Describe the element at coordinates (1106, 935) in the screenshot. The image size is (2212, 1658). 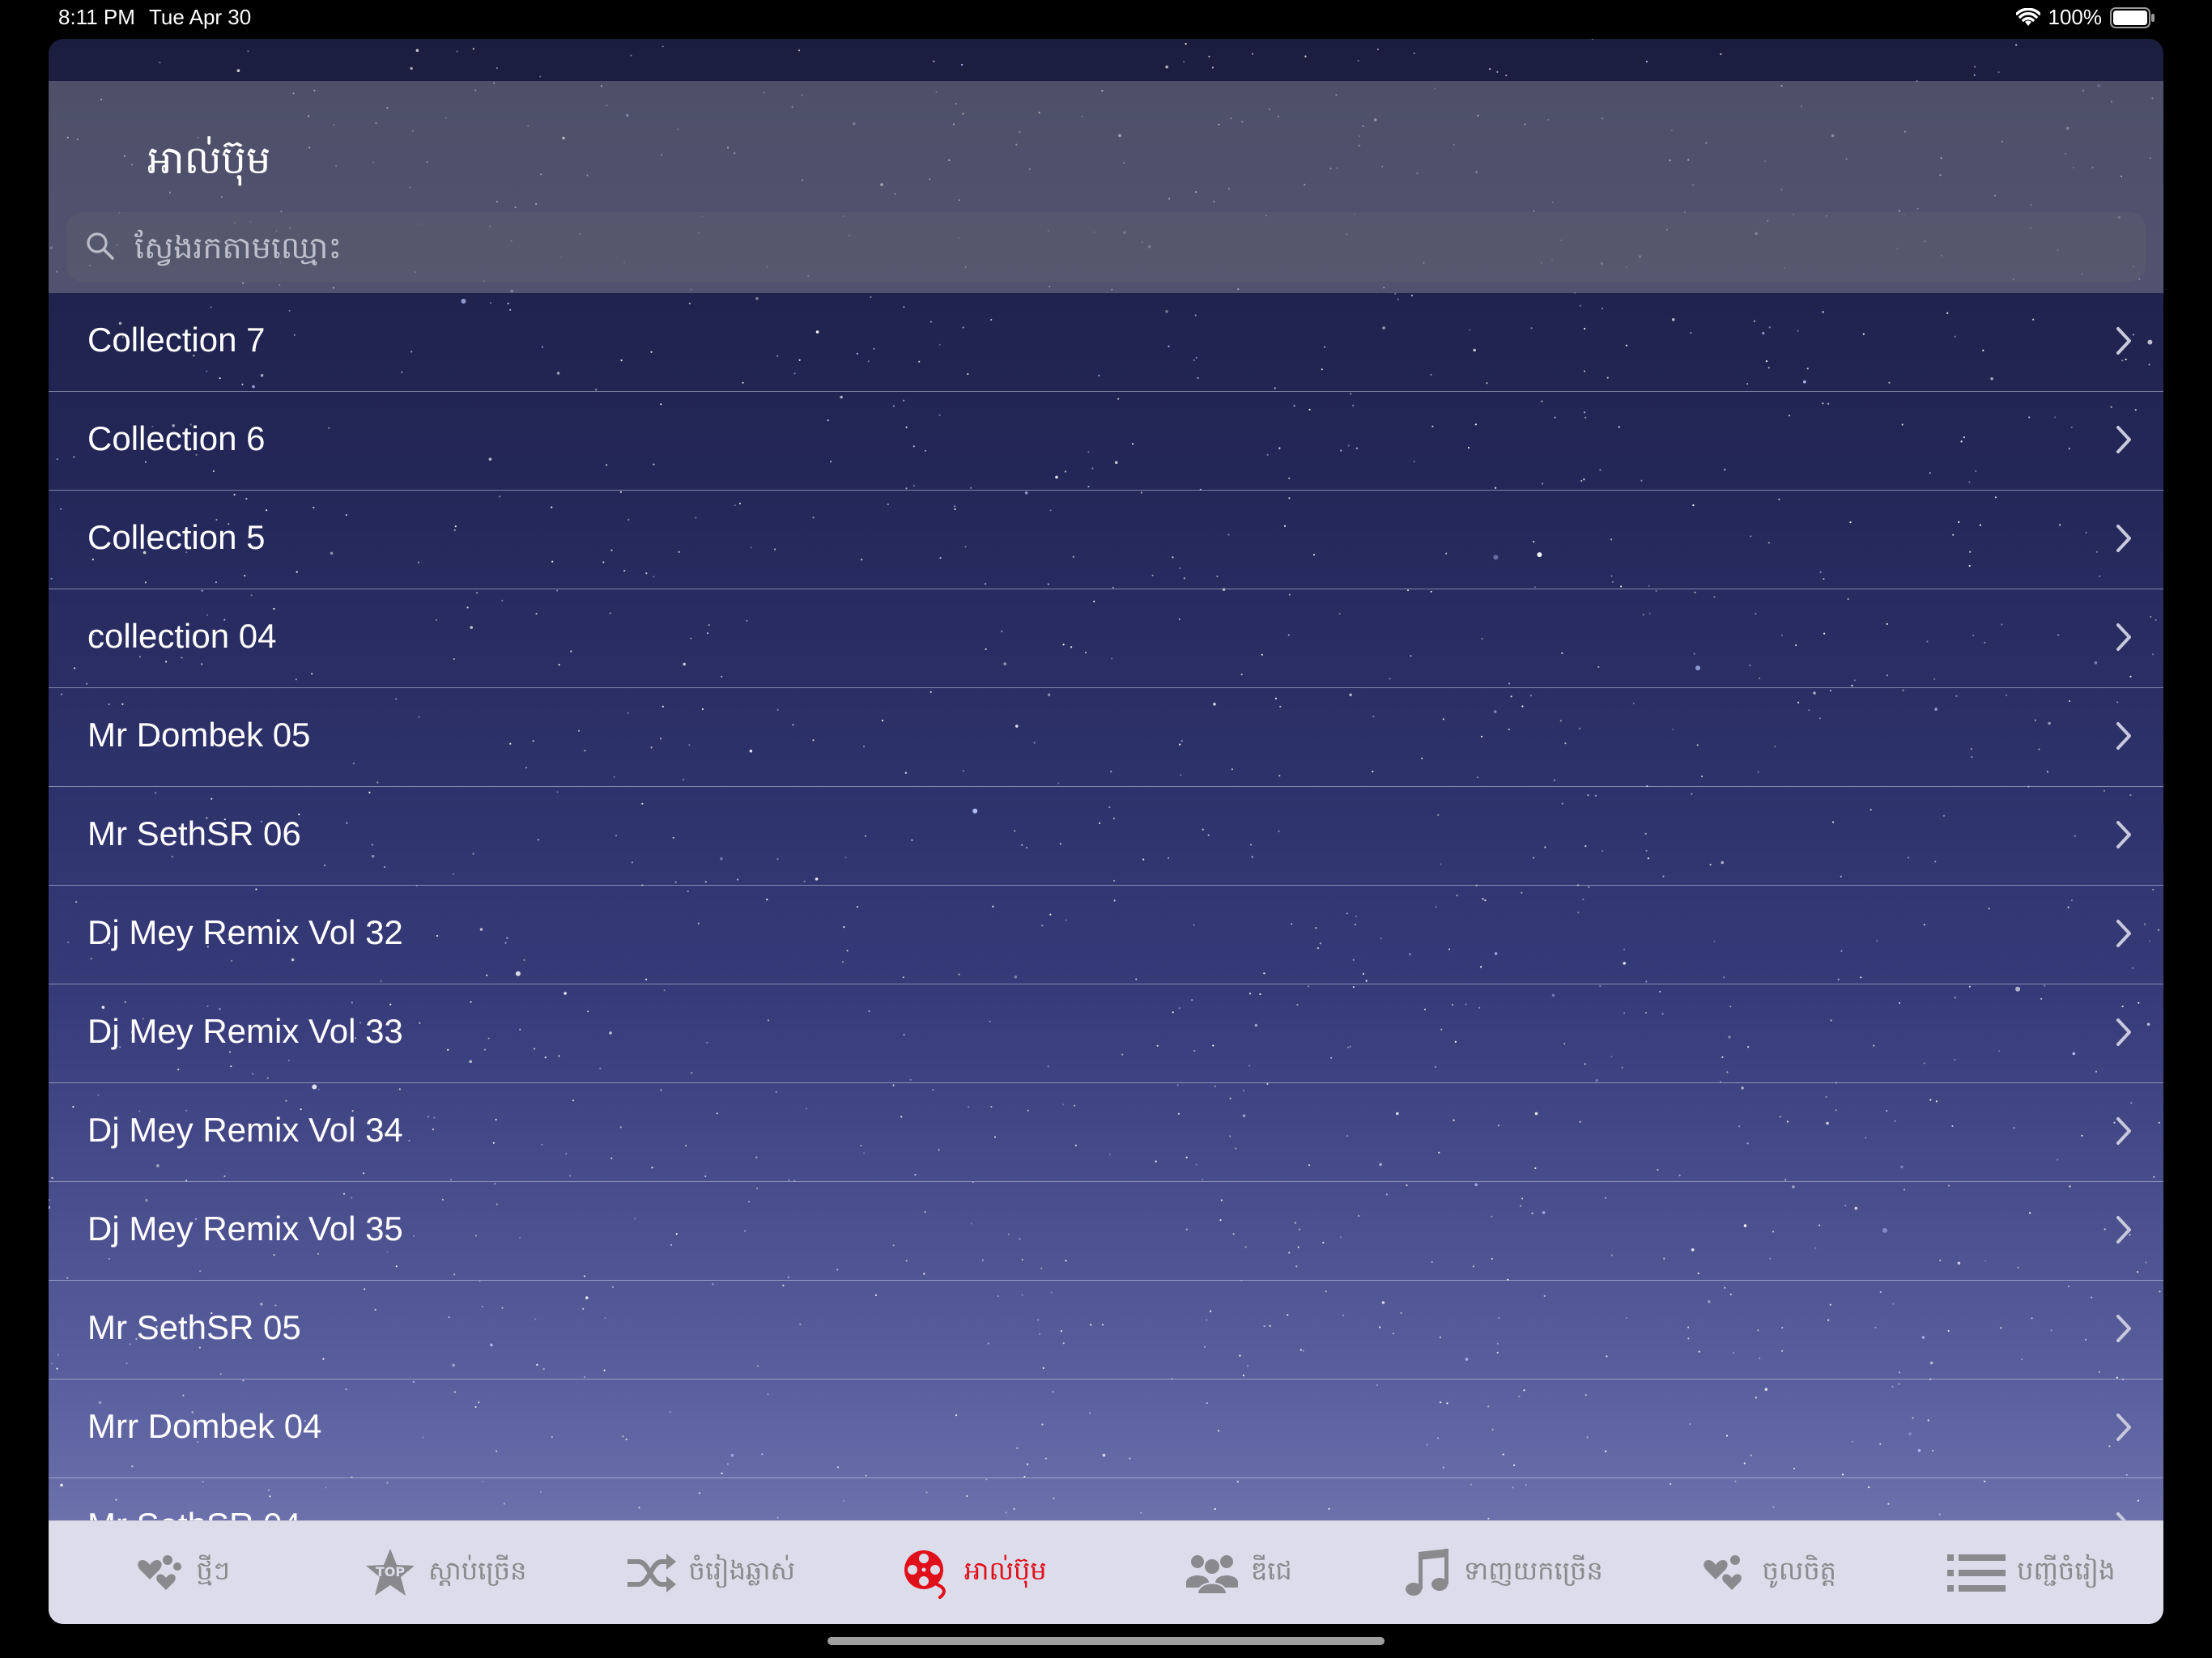
I see `album-row: Dj Mey Remix Vol 32` at that location.